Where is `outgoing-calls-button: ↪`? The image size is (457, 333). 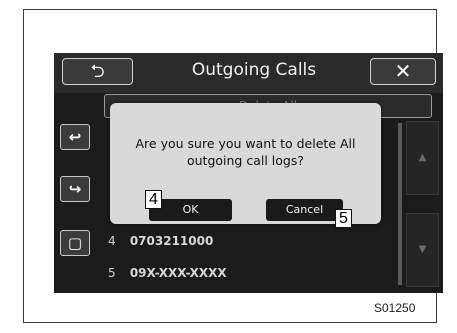 outgoing-calls-button: ↪ is located at coordinates (75, 189).